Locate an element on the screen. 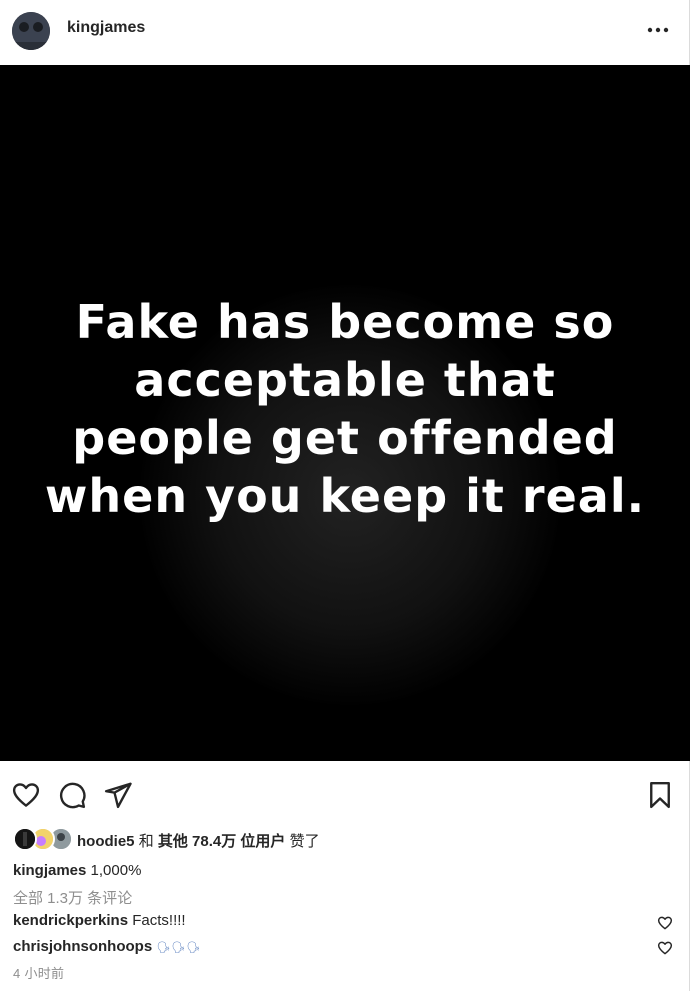 This screenshot has width=693, height=991. likes-summary: hoodie5 和 其他 78.4万 位用户 赞了 is located at coordinates (166, 840).